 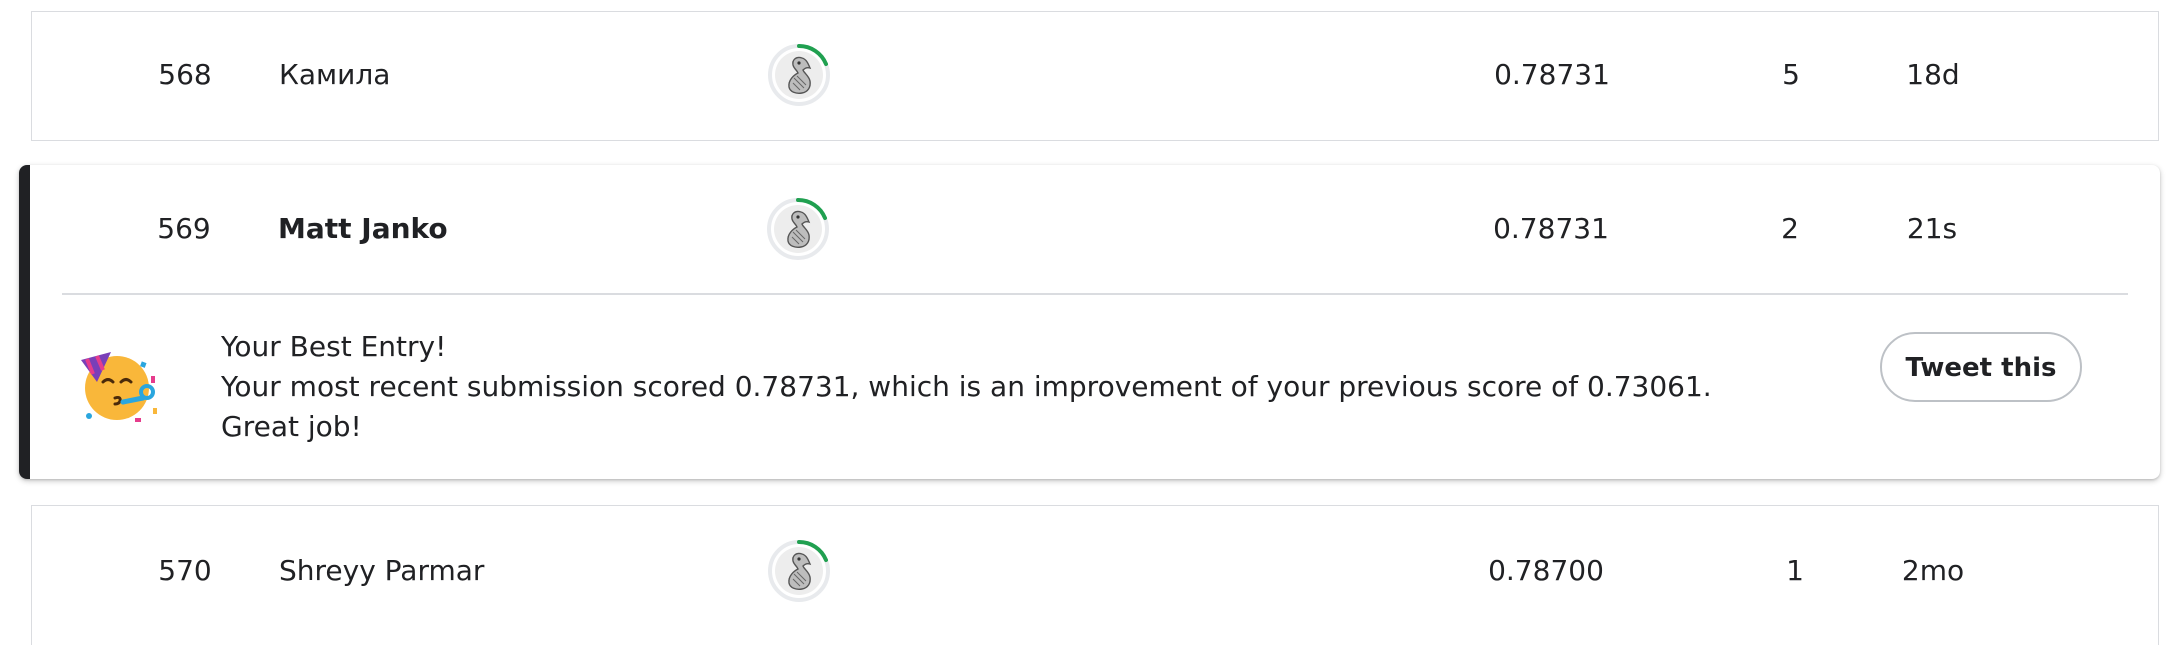 I want to click on card-divider, so click(x=1095, y=294).